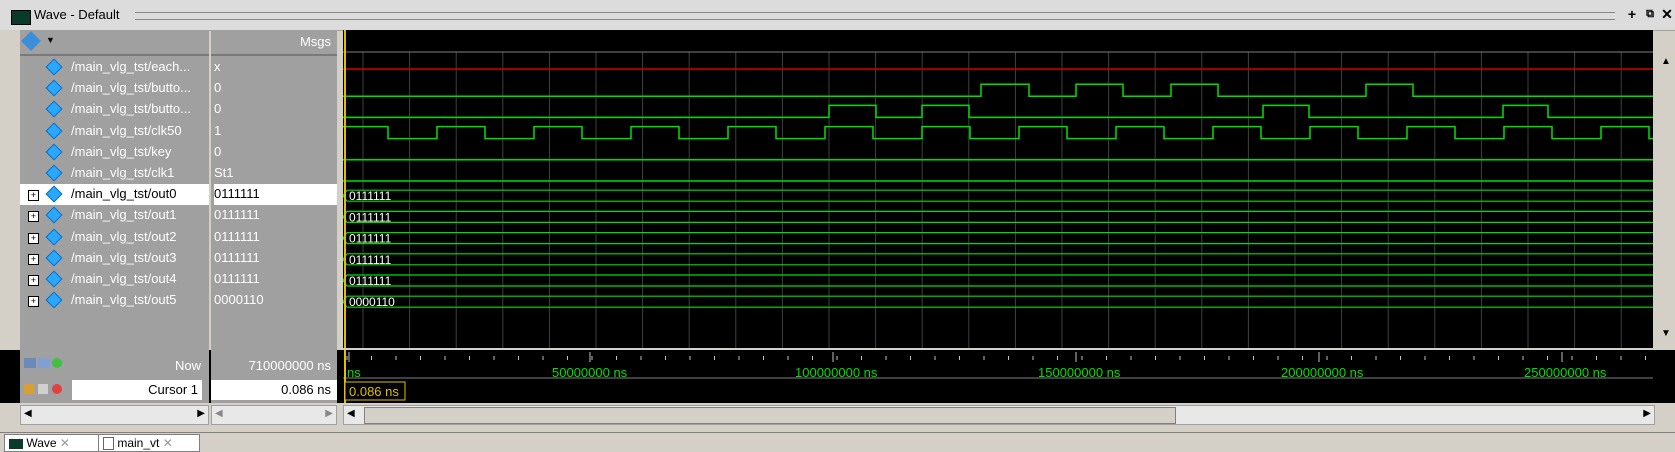  What do you see at coordinates (274, 390) in the screenshot?
I see `cursor-1-value-cell: 0.086 ns` at bounding box center [274, 390].